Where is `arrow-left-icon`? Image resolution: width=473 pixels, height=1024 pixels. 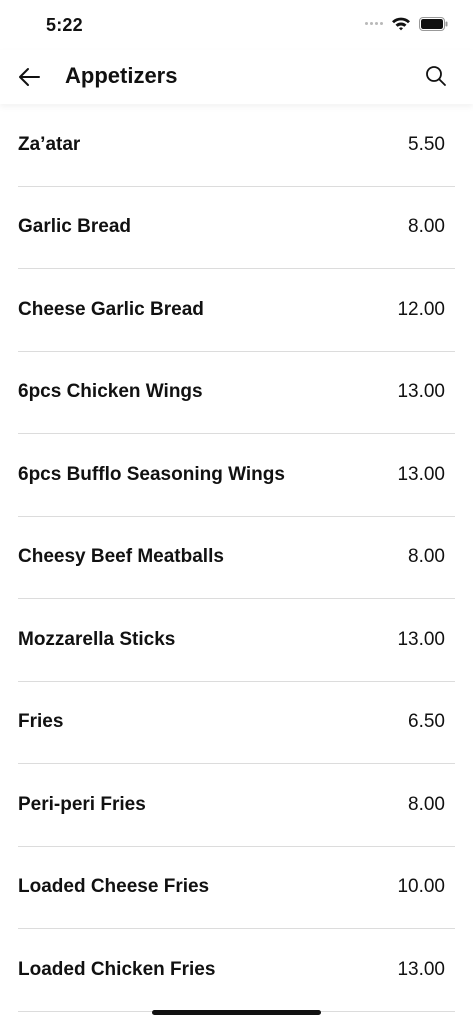 arrow-left-icon is located at coordinates (29, 77).